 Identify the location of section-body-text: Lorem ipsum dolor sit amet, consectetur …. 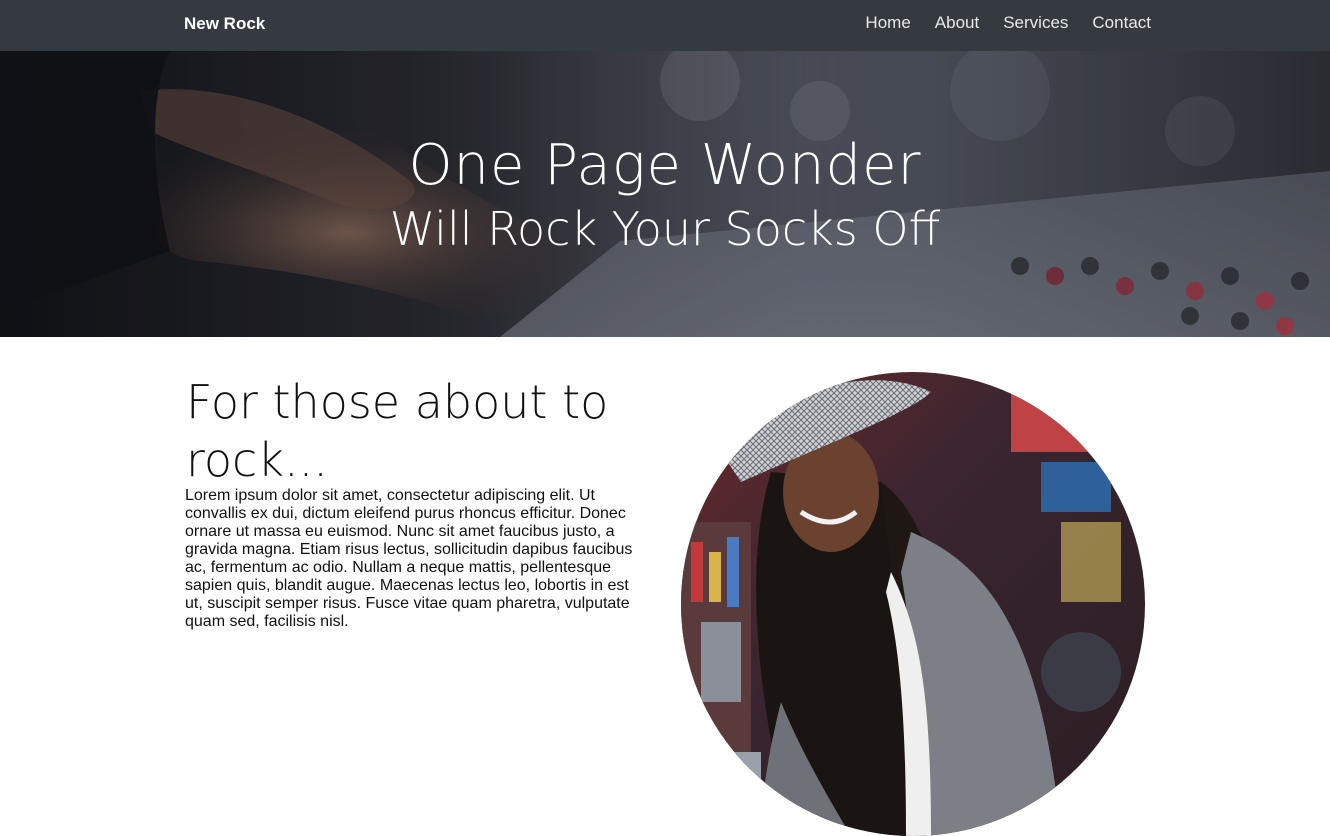
(409, 558).